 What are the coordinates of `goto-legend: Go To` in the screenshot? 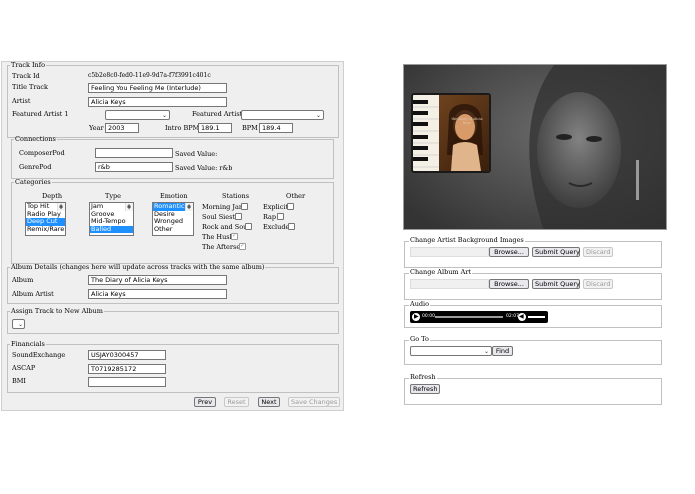 It's located at (419, 339).